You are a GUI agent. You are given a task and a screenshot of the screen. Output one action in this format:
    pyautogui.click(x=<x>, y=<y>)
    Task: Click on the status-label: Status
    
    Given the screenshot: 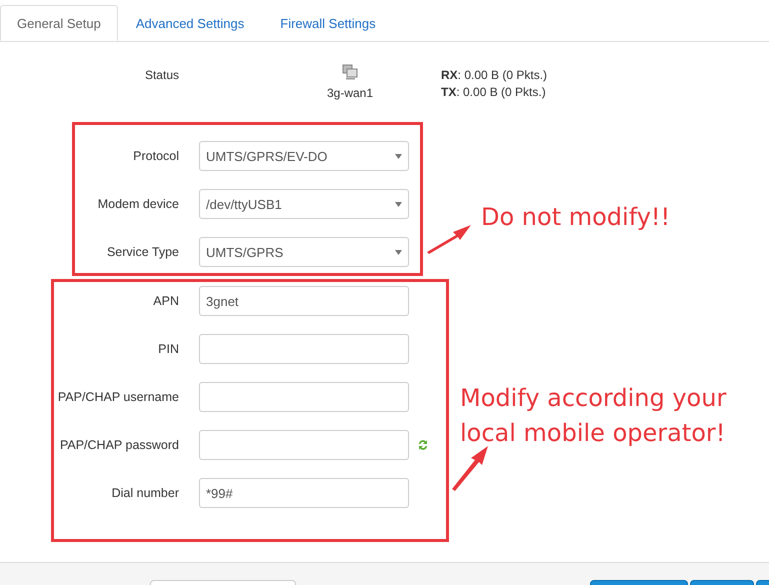 What is the action you would take?
    pyautogui.click(x=161, y=75)
    